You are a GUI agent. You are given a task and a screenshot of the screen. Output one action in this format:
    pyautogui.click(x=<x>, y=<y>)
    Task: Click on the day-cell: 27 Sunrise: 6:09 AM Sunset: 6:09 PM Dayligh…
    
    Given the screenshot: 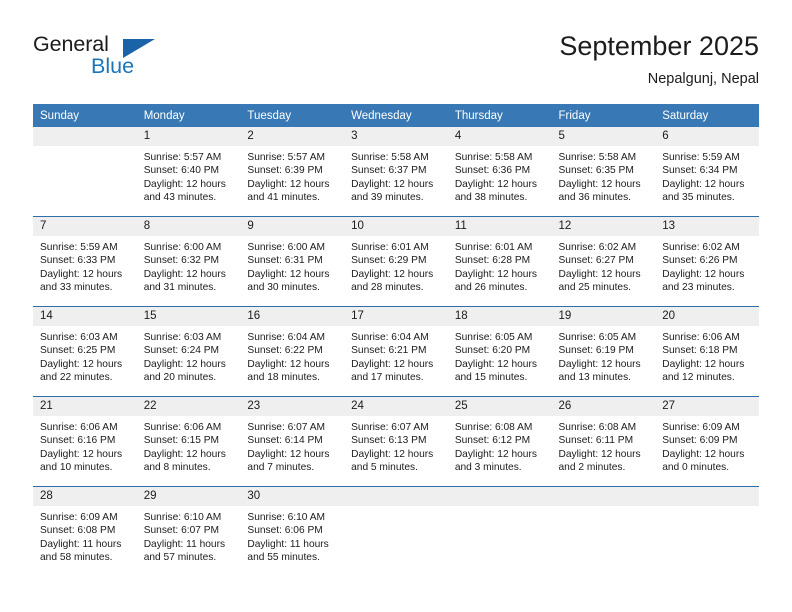 What is the action you would take?
    pyautogui.click(x=707, y=441)
    